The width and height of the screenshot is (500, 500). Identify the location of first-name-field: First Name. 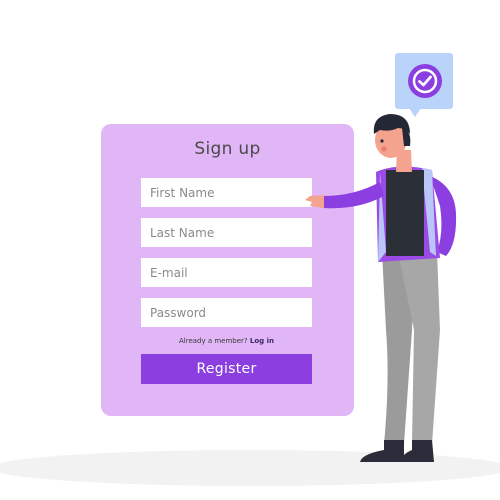
(226, 192).